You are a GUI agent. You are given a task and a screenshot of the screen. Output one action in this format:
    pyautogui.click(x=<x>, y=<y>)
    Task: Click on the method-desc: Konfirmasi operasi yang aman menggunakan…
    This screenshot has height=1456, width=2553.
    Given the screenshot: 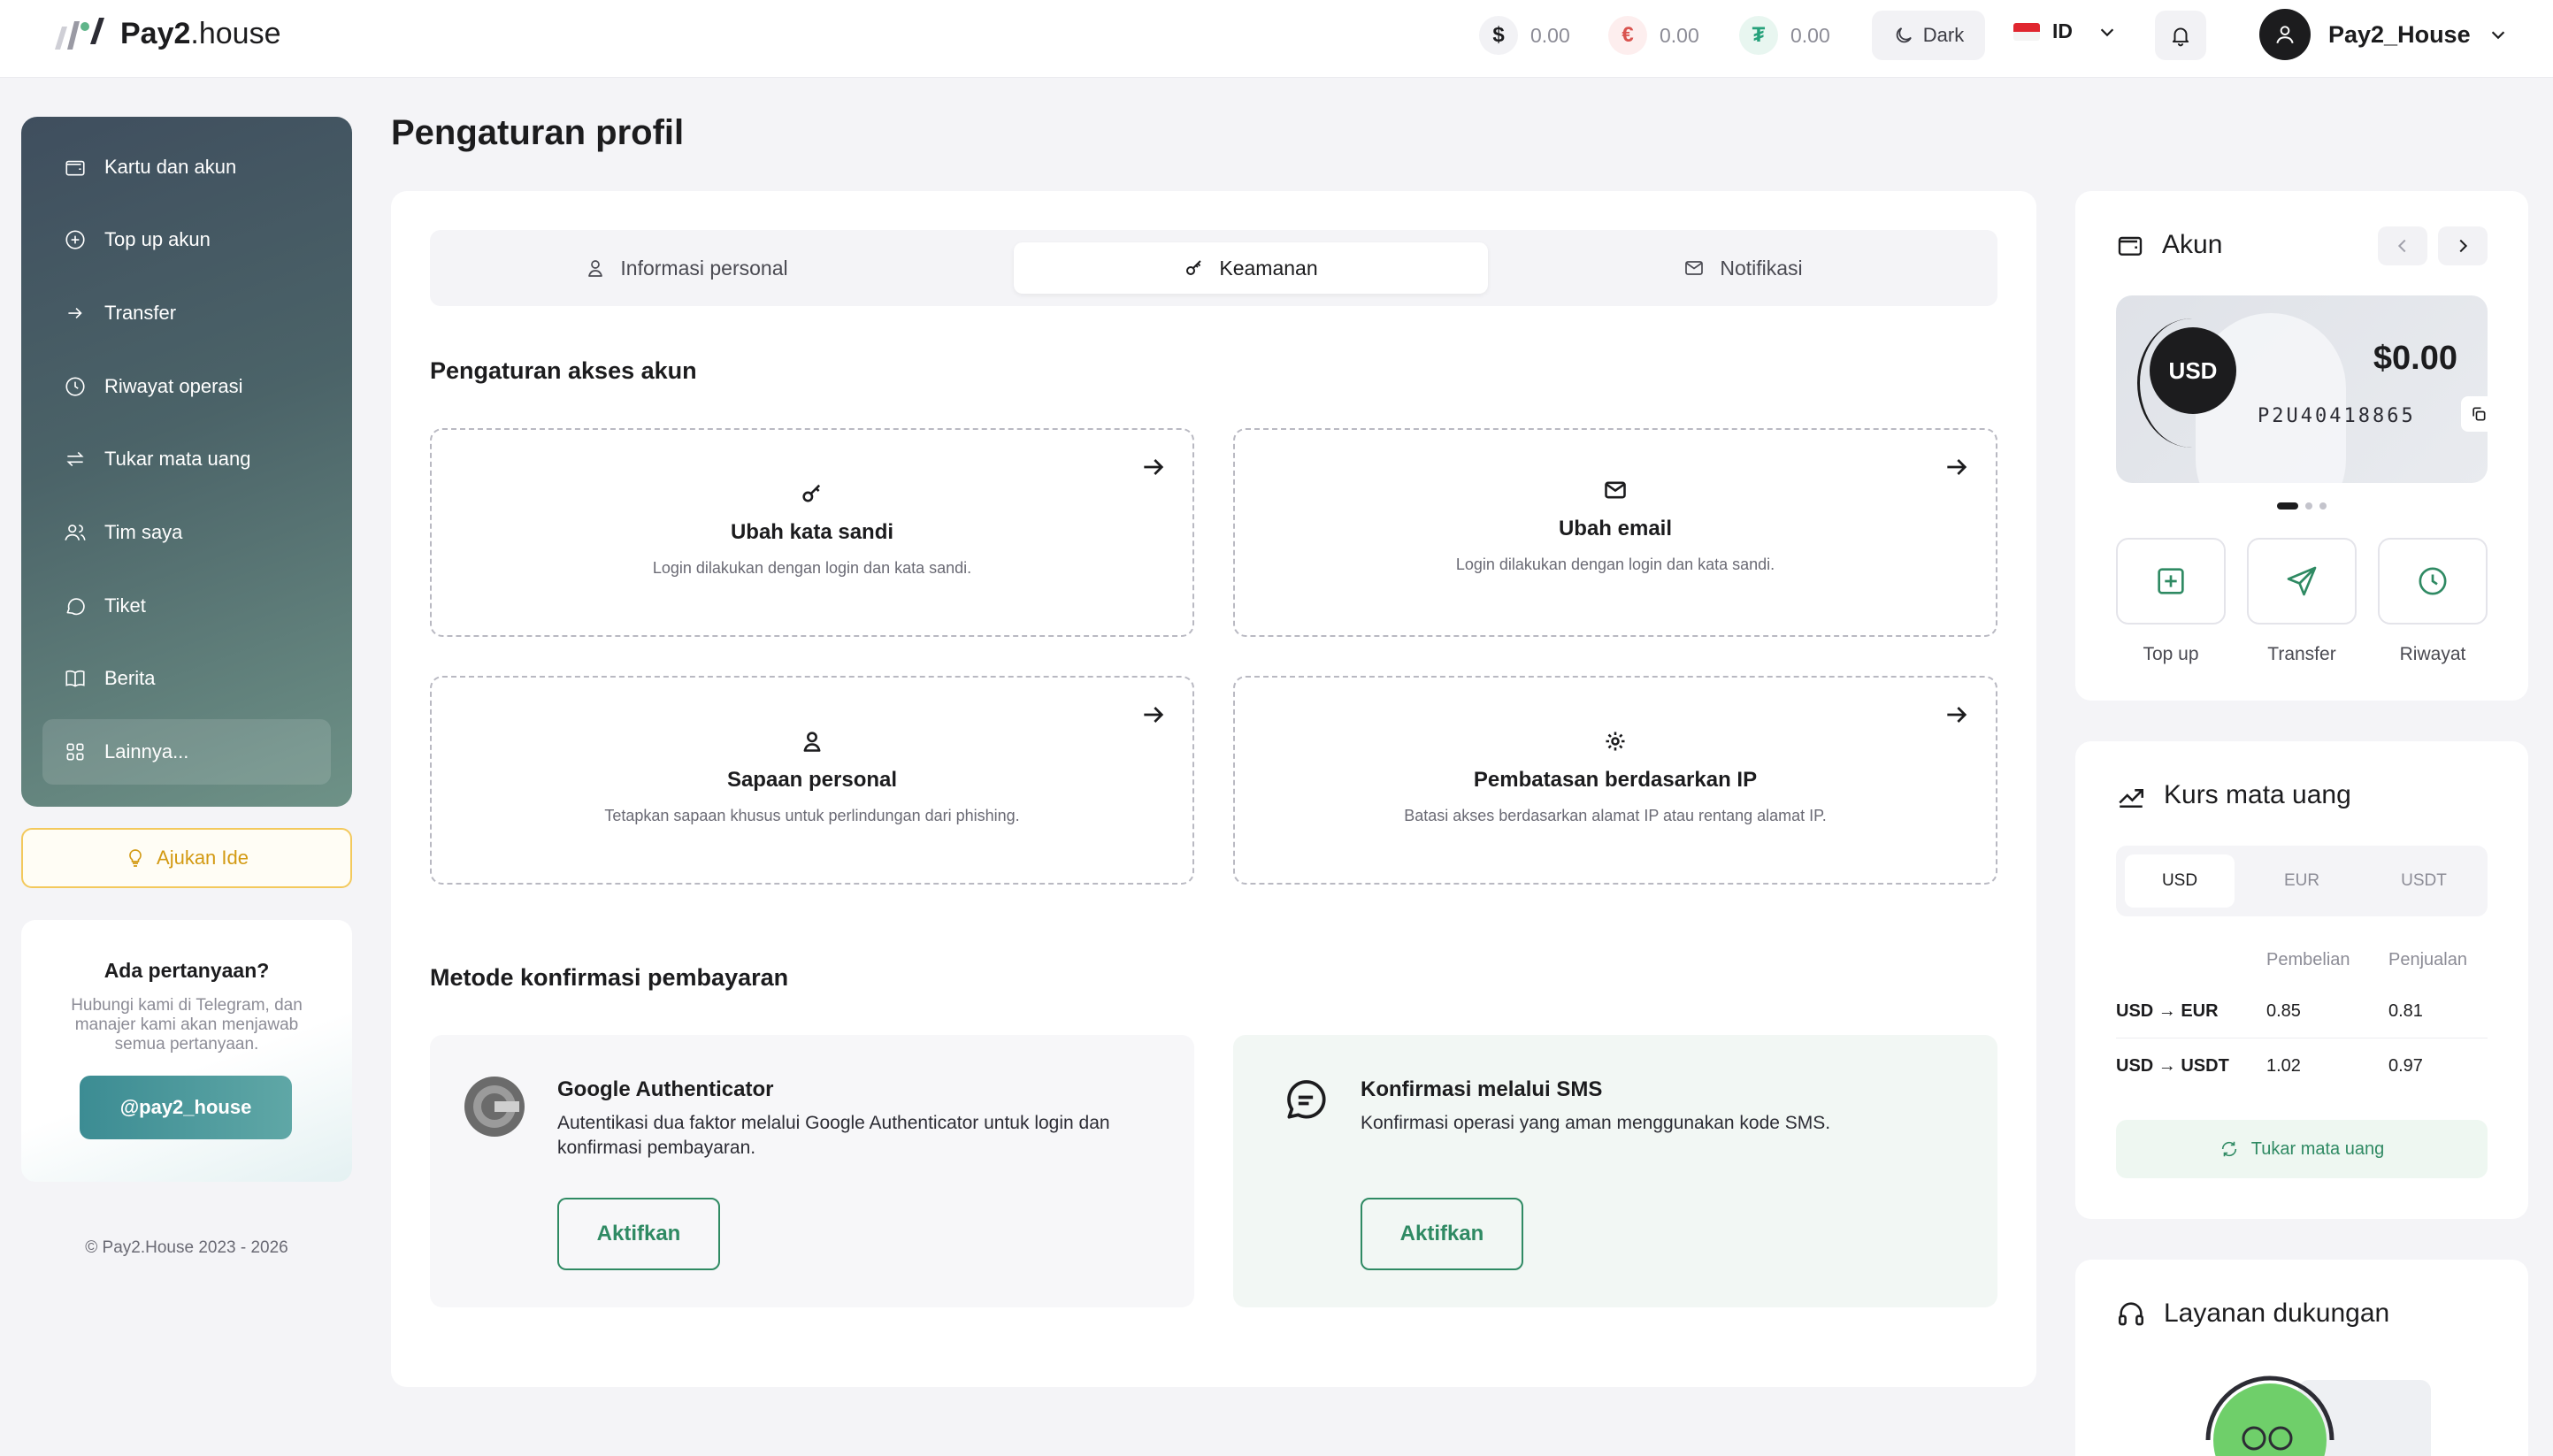 What is the action you would take?
    pyautogui.click(x=1596, y=1123)
    